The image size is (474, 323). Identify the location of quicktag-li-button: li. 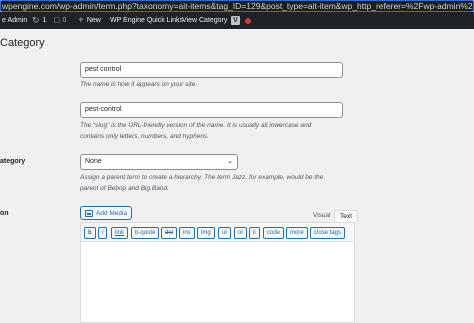
(254, 233).